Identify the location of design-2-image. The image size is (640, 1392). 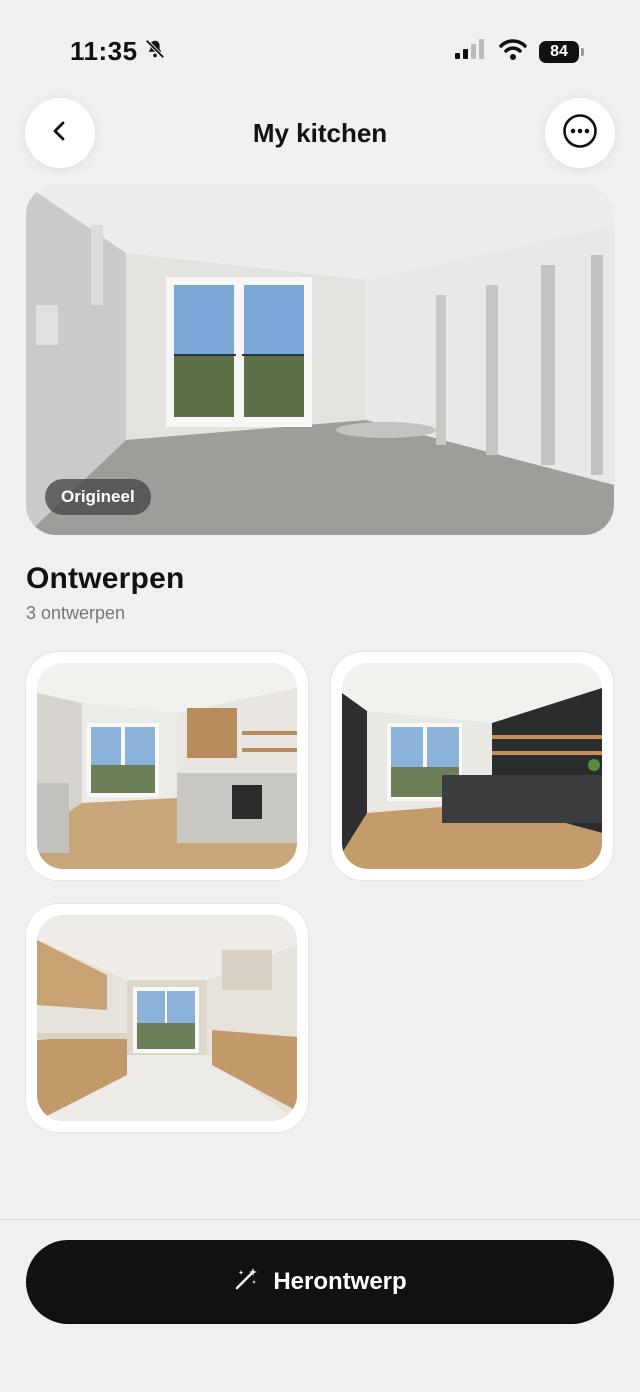
(472, 766).